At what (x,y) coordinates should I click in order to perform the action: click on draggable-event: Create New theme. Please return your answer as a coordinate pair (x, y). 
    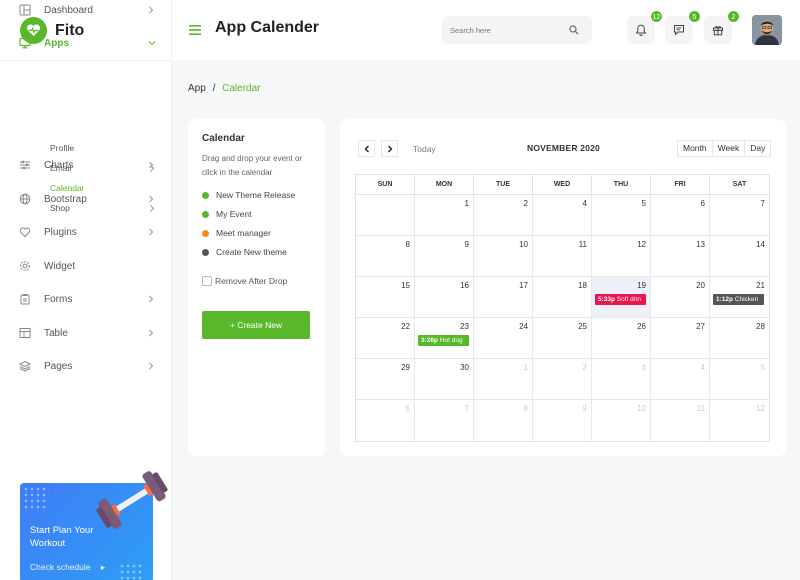
    Looking at the image, I should click on (244, 252).